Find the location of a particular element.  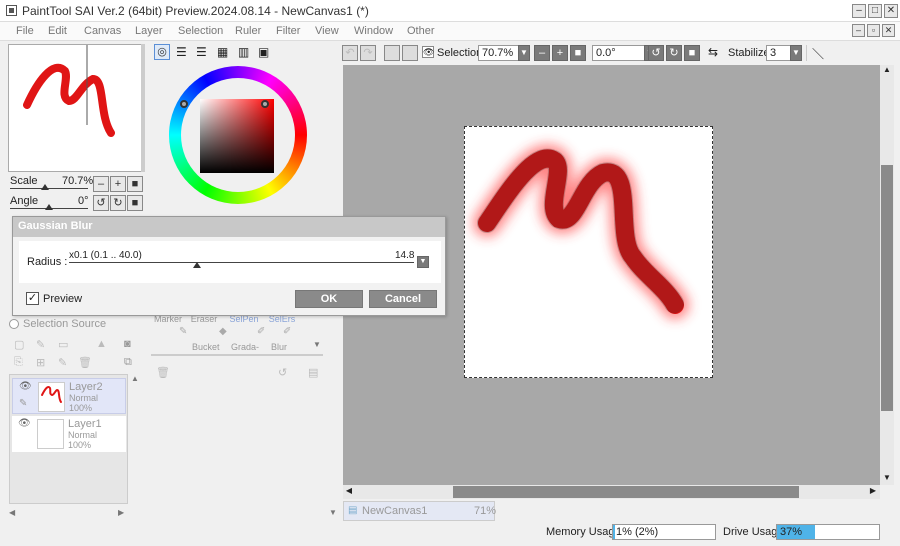

canvas-horizontal-scrollbar: ◀ ▶ is located at coordinates (611, 492).